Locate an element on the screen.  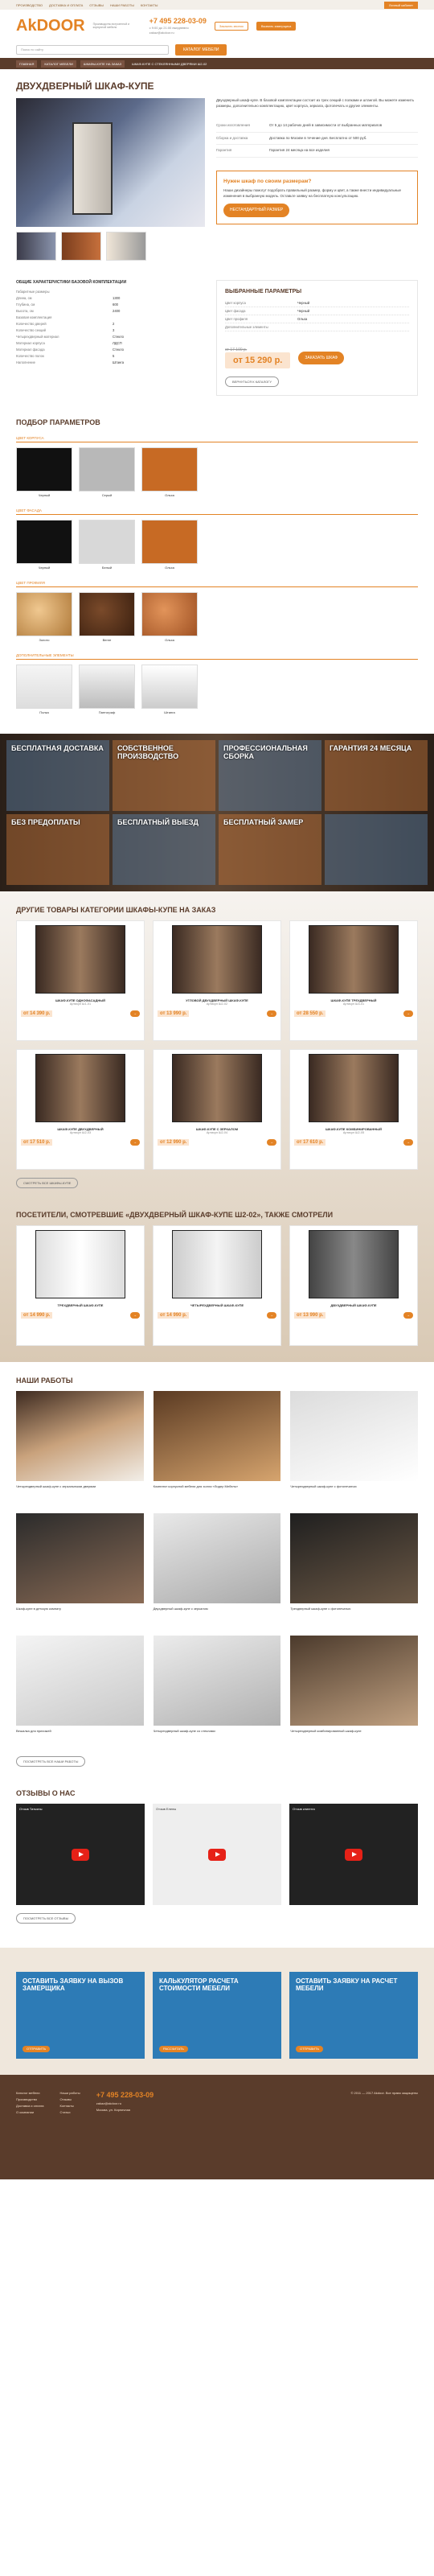
spec-value: Стекло is located at coordinates (118, 336).